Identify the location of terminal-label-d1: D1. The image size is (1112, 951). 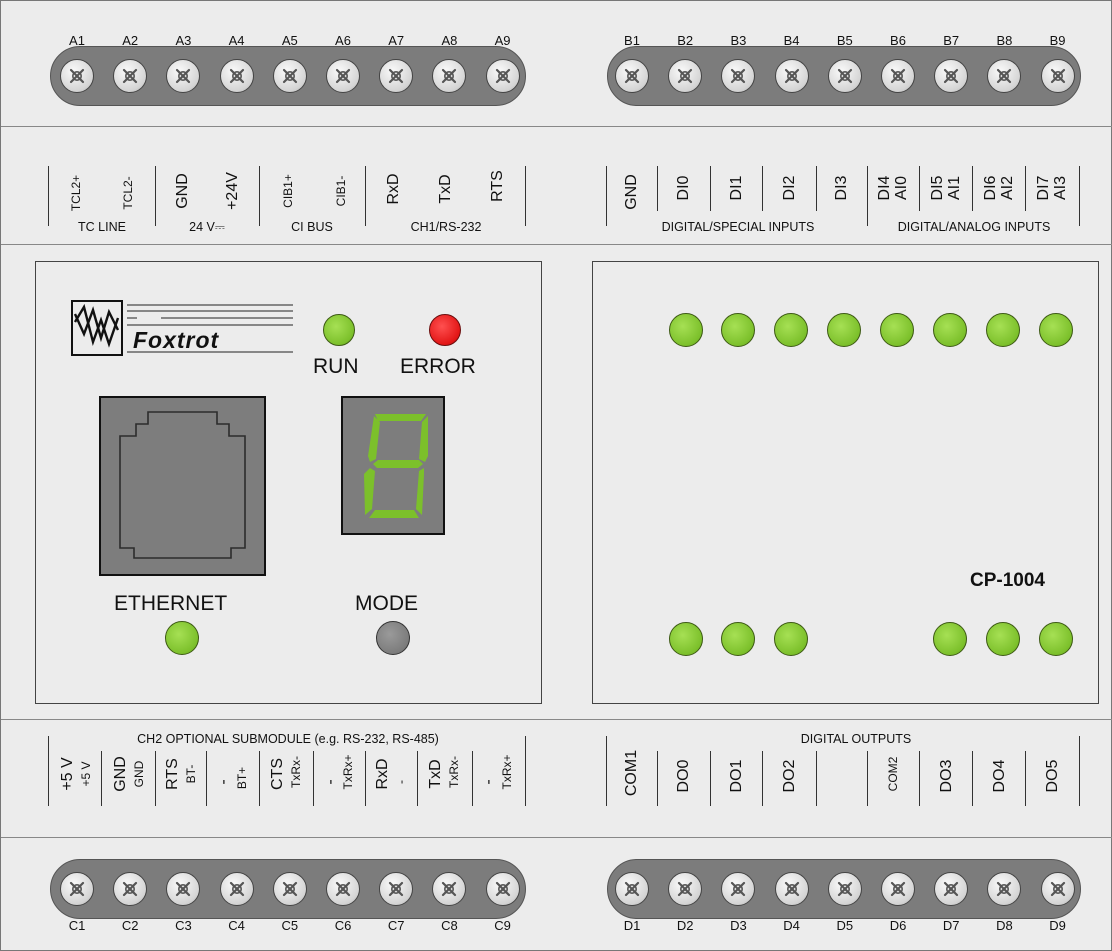
(632, 925).